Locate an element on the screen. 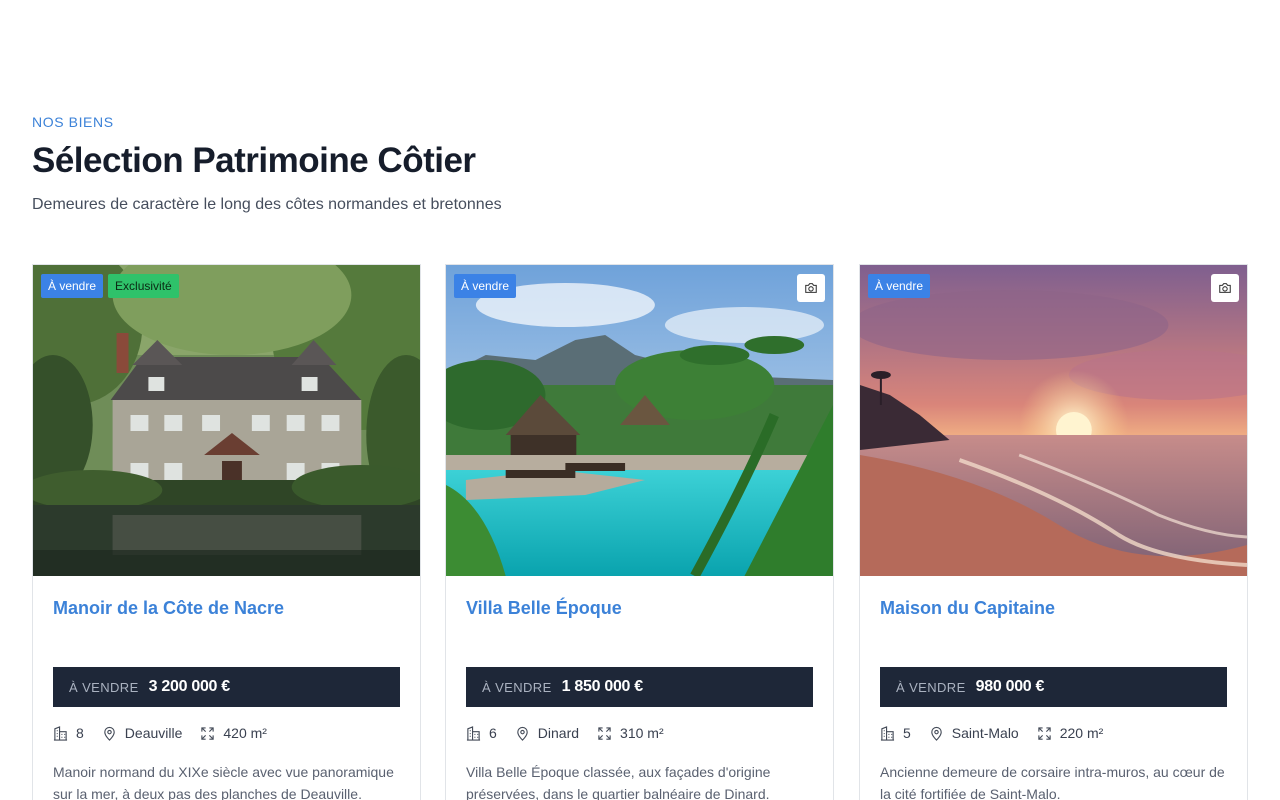  price-value: 3 200 000 € is located at coordinates (189, 686).